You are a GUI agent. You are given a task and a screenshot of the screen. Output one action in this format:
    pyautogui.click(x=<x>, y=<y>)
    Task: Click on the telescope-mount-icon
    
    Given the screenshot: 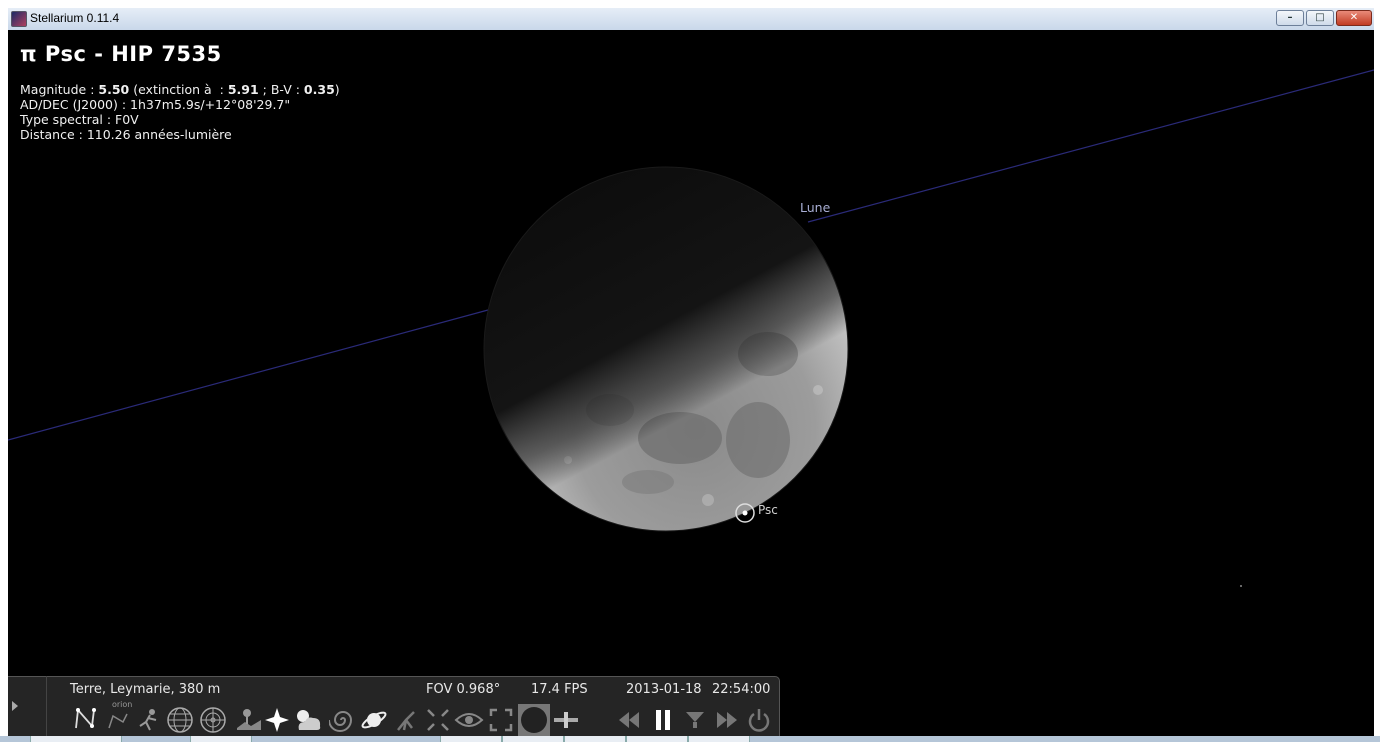 What is the action you would take?
    pyautogui.click(x=406, y=721)
    